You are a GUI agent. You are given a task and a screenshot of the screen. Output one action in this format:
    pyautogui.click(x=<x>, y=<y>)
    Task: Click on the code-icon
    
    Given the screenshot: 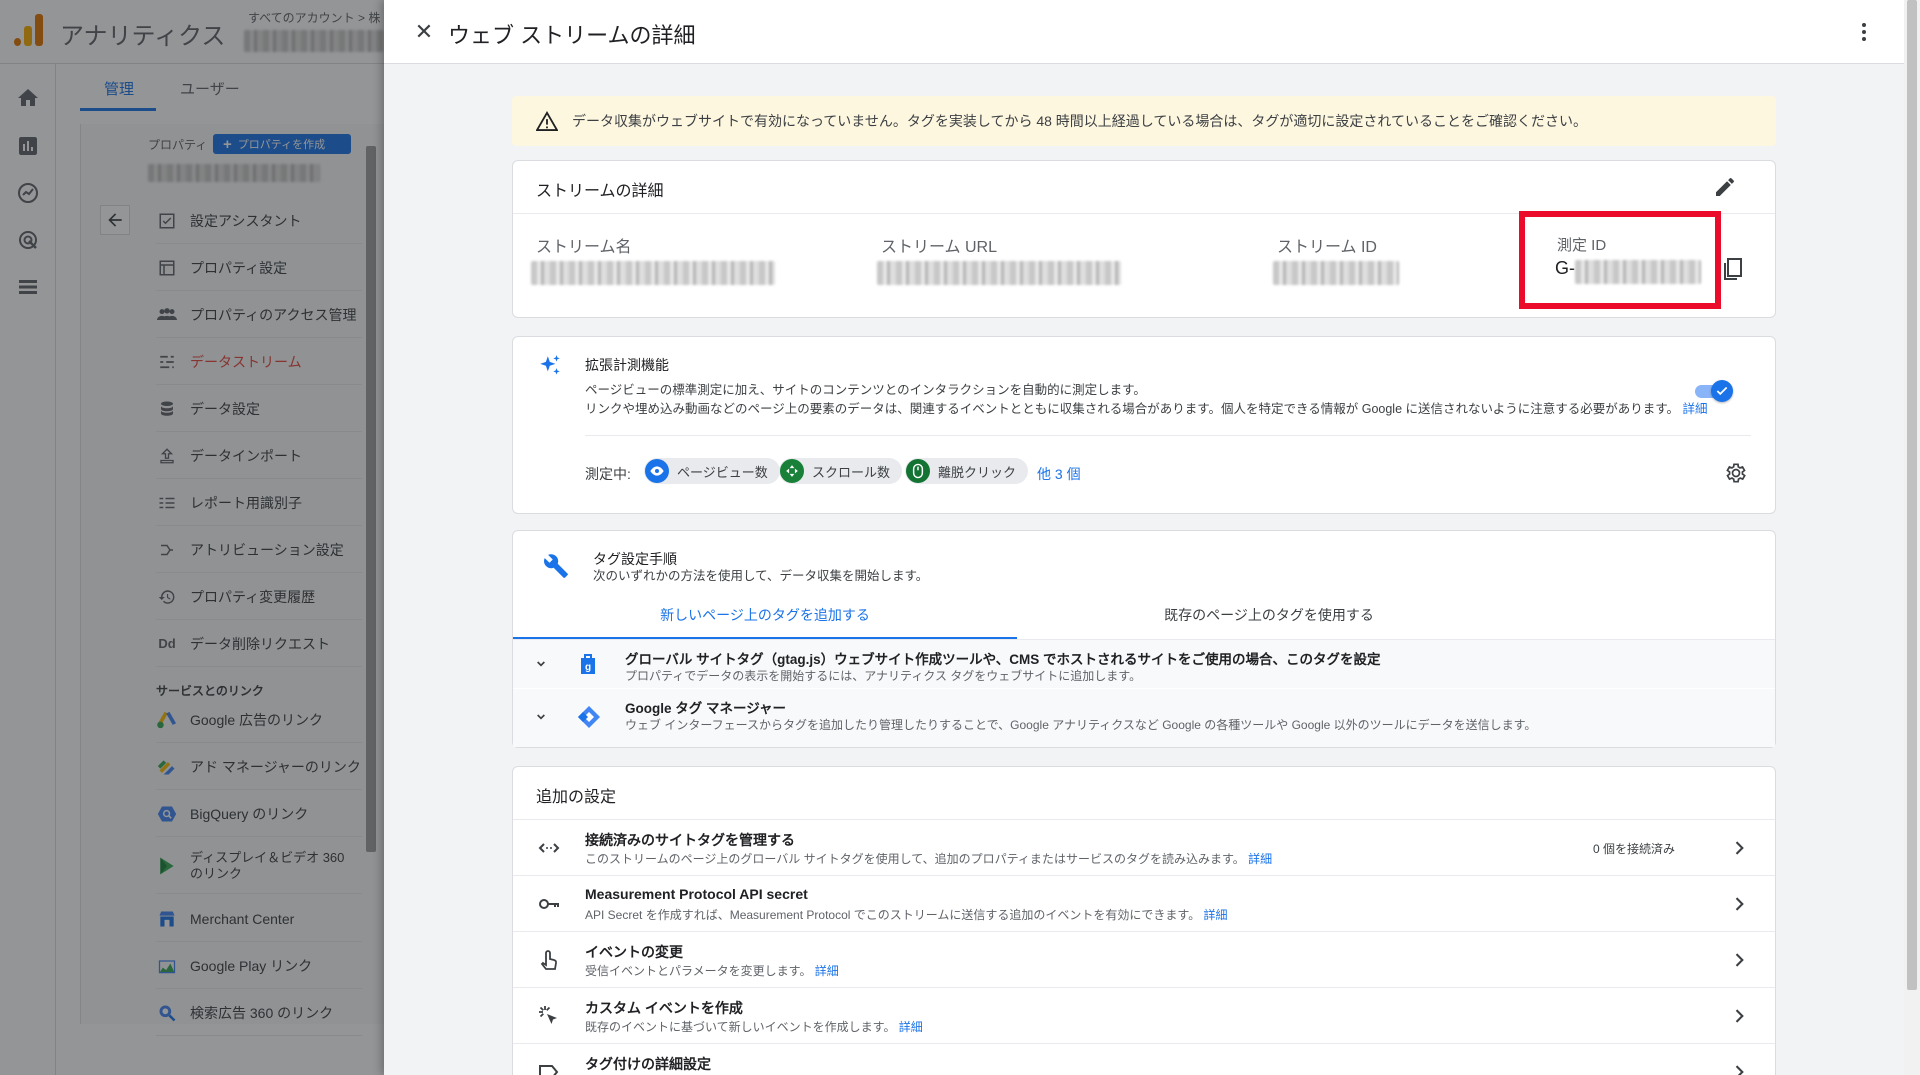 What is the action you would take?
    pyautogui.click(x=549, y=848)
    